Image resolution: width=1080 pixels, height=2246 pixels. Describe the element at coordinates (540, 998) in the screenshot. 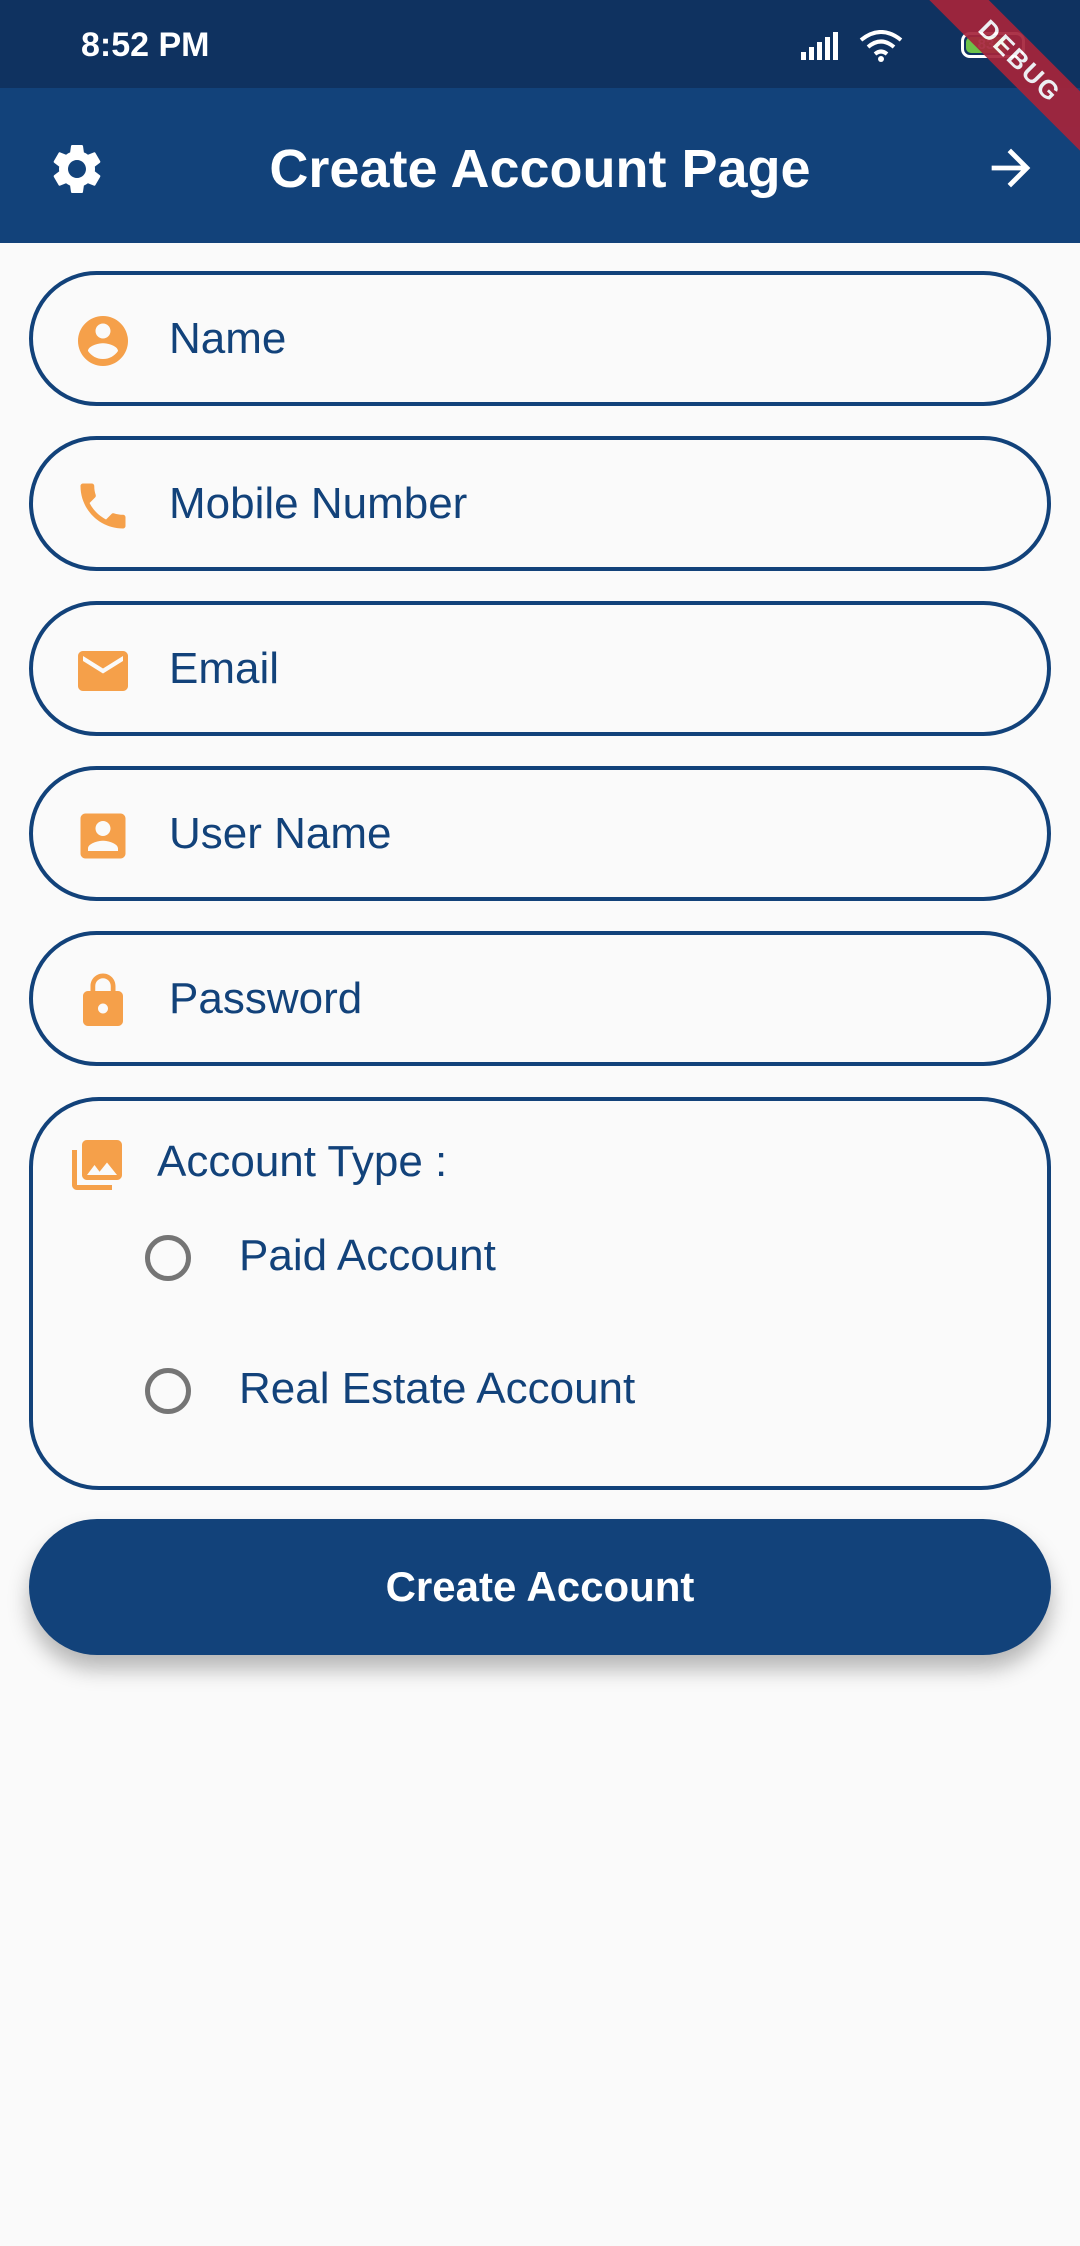

I see `password-field: Password` at that location.